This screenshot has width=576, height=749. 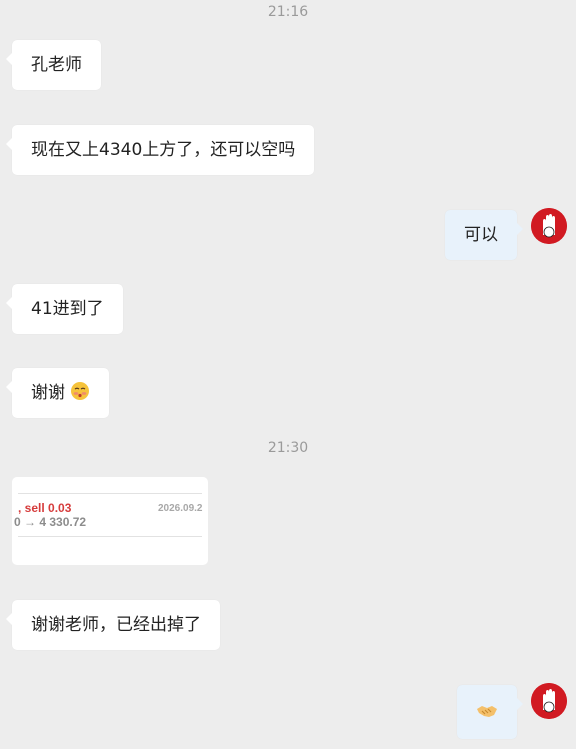 I want to click on trade-price: 0 → 4 330.72, so click(x=50, y=522).